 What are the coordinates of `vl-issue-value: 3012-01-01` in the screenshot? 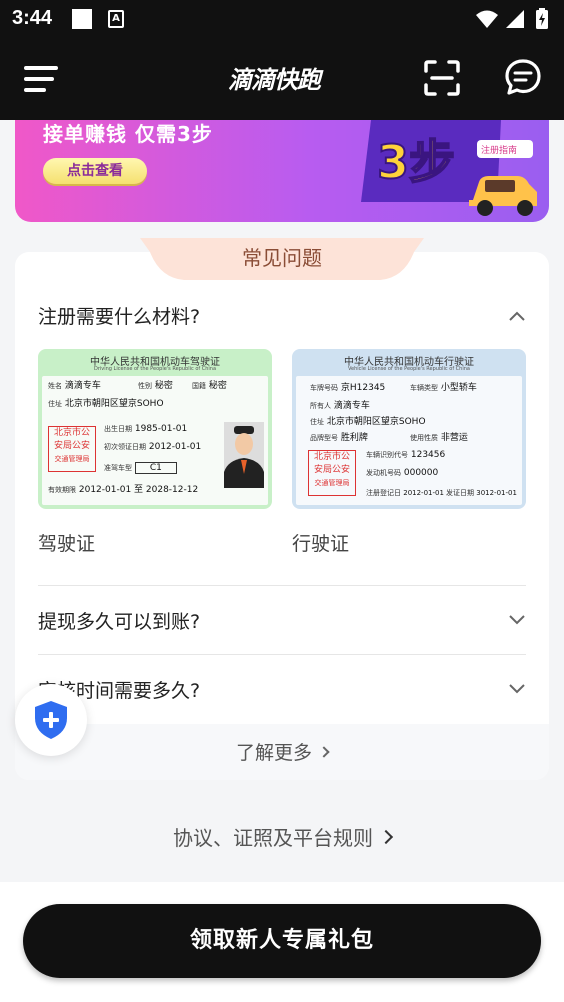 It's located at (496, 493).